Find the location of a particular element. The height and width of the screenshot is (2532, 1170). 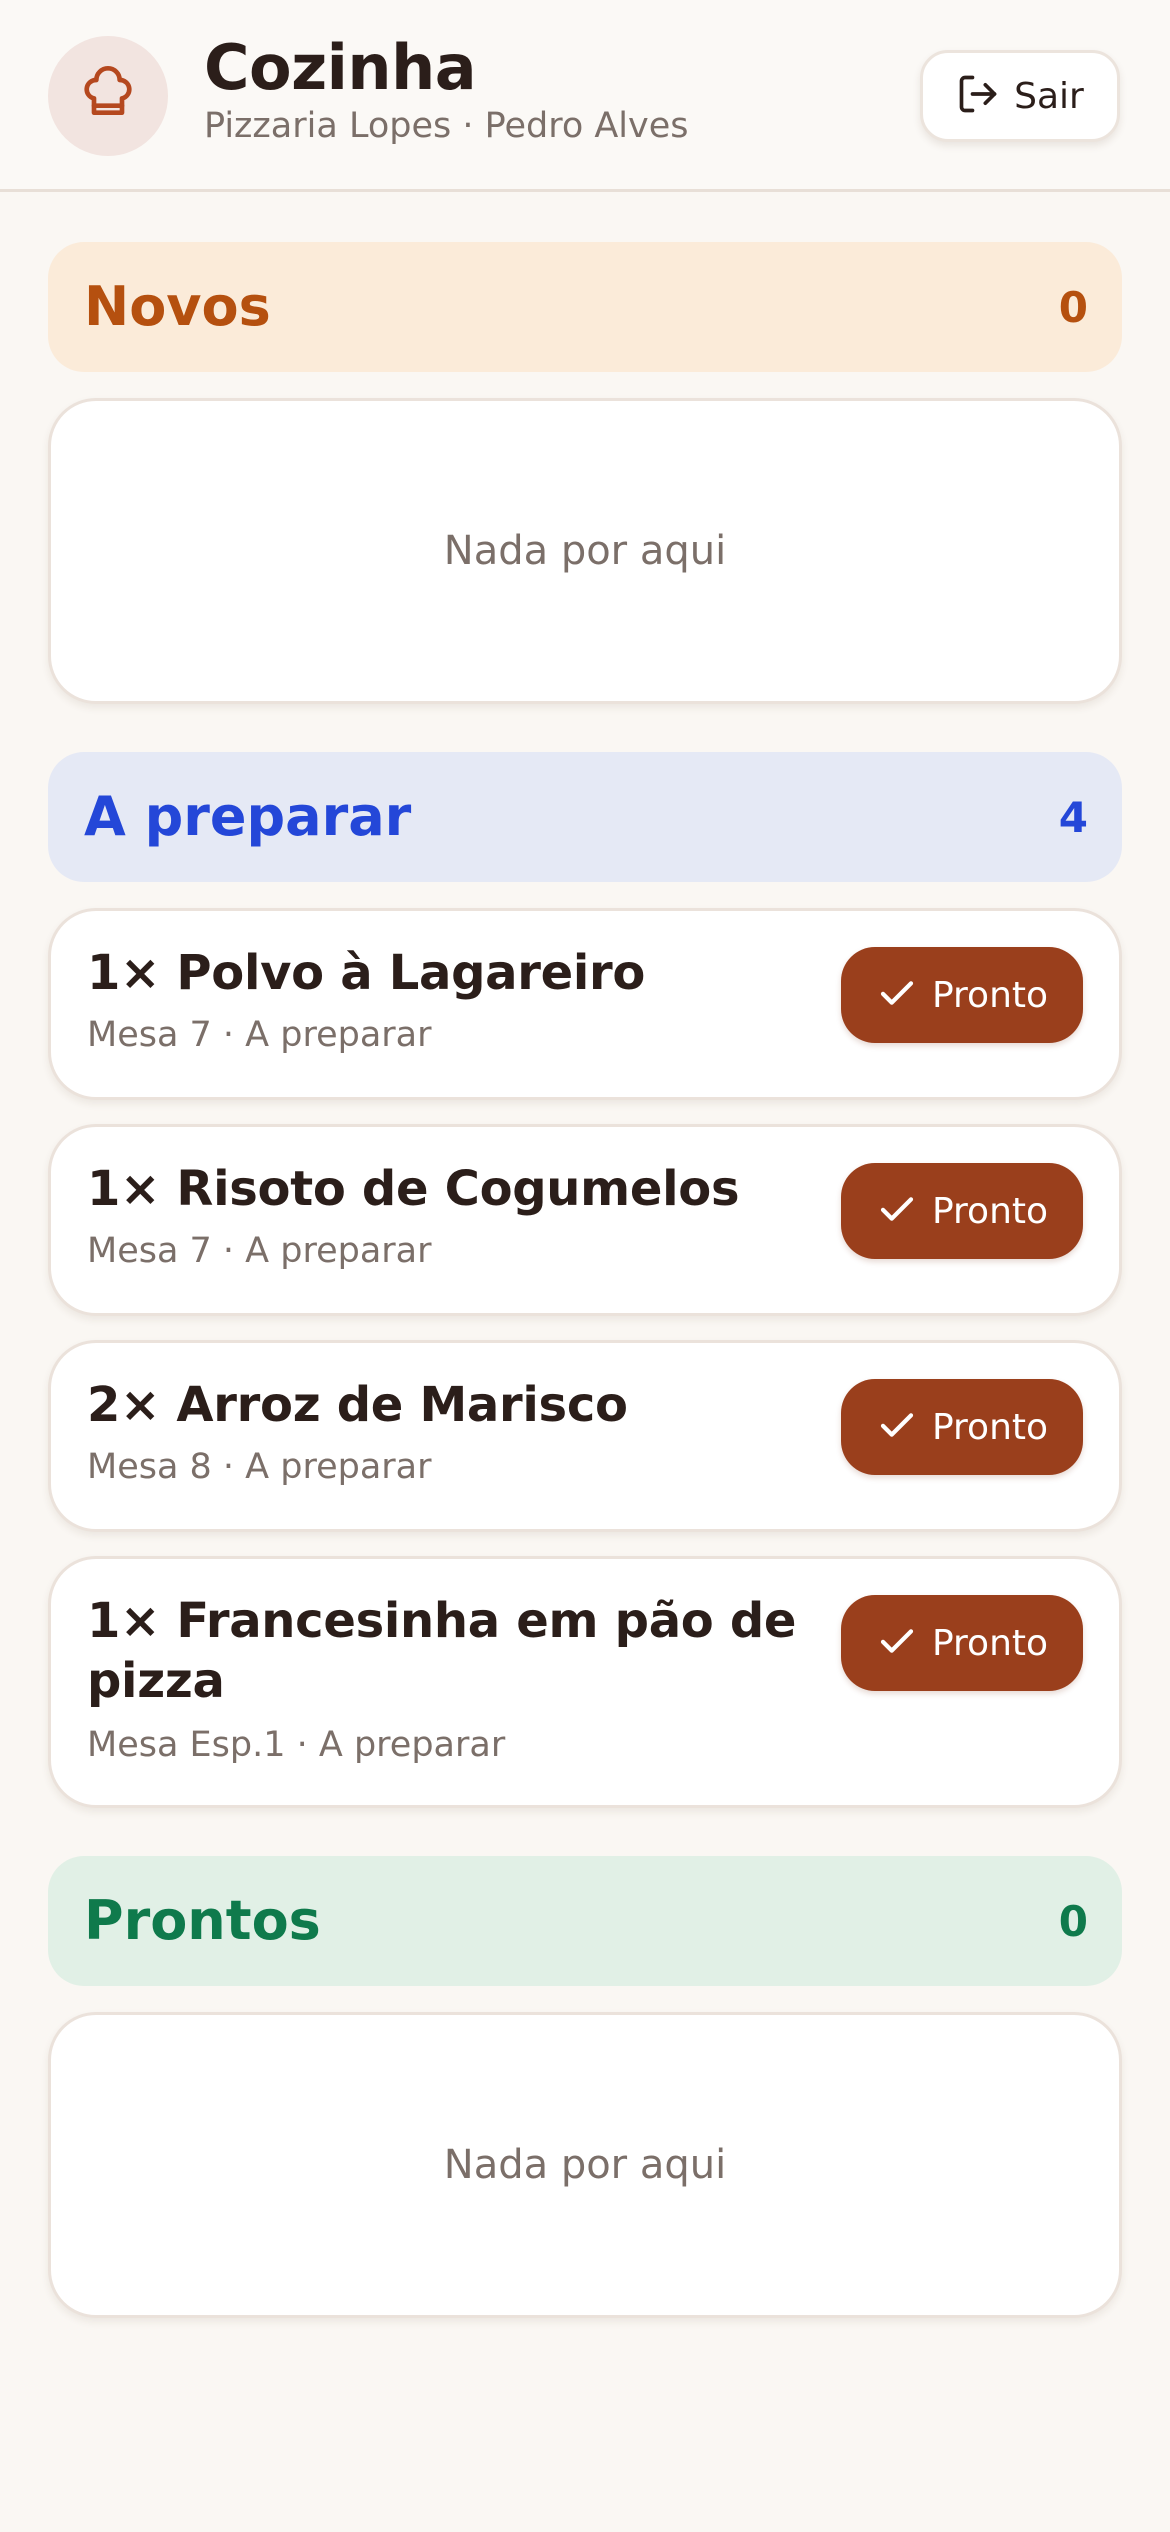

empty-card-novos: Nada por aqui is located at coordinates (585, 551).